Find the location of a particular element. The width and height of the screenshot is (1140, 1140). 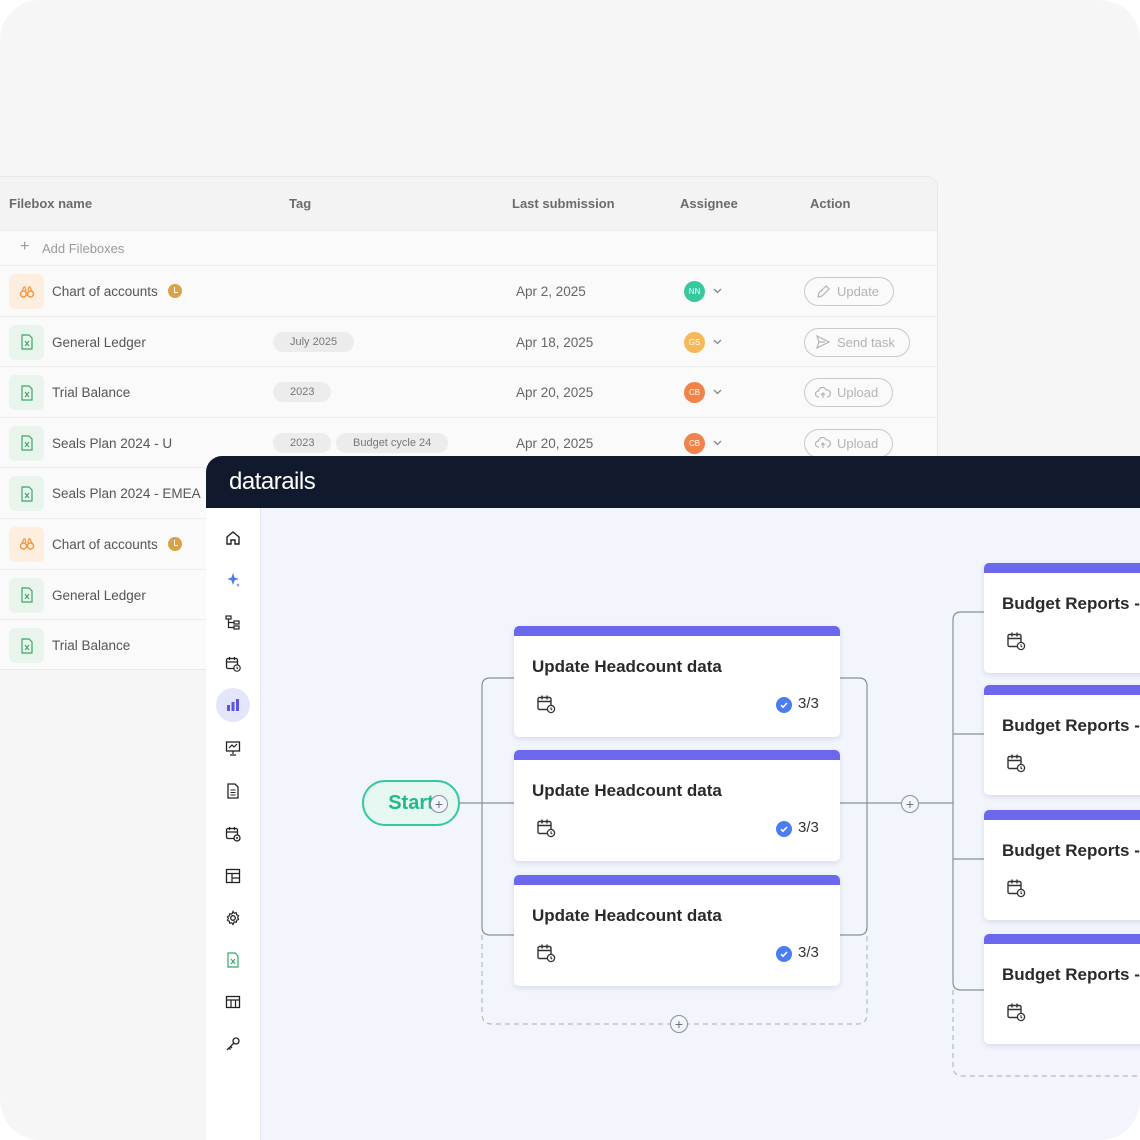

col-header-last-submission: Last submission is located at coordinates (563, 203).